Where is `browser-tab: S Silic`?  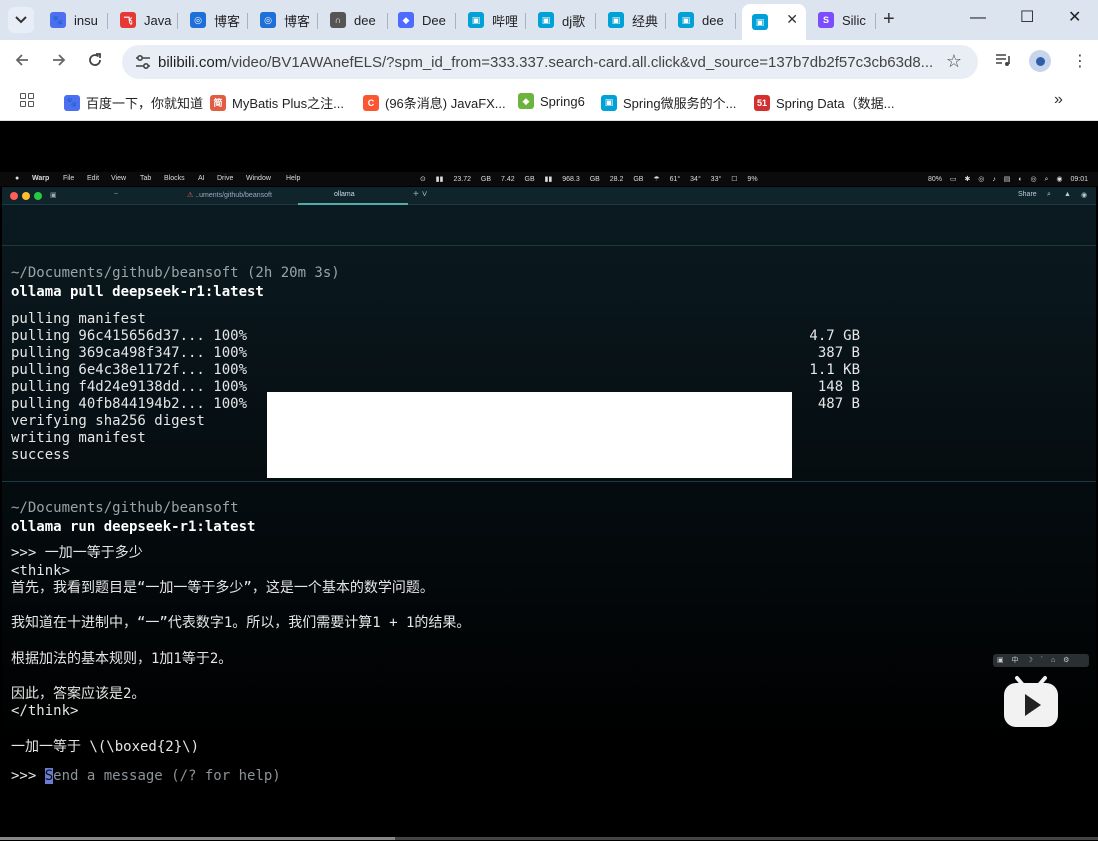 browser-tab: S Silic is located at coordinates (842, 20).